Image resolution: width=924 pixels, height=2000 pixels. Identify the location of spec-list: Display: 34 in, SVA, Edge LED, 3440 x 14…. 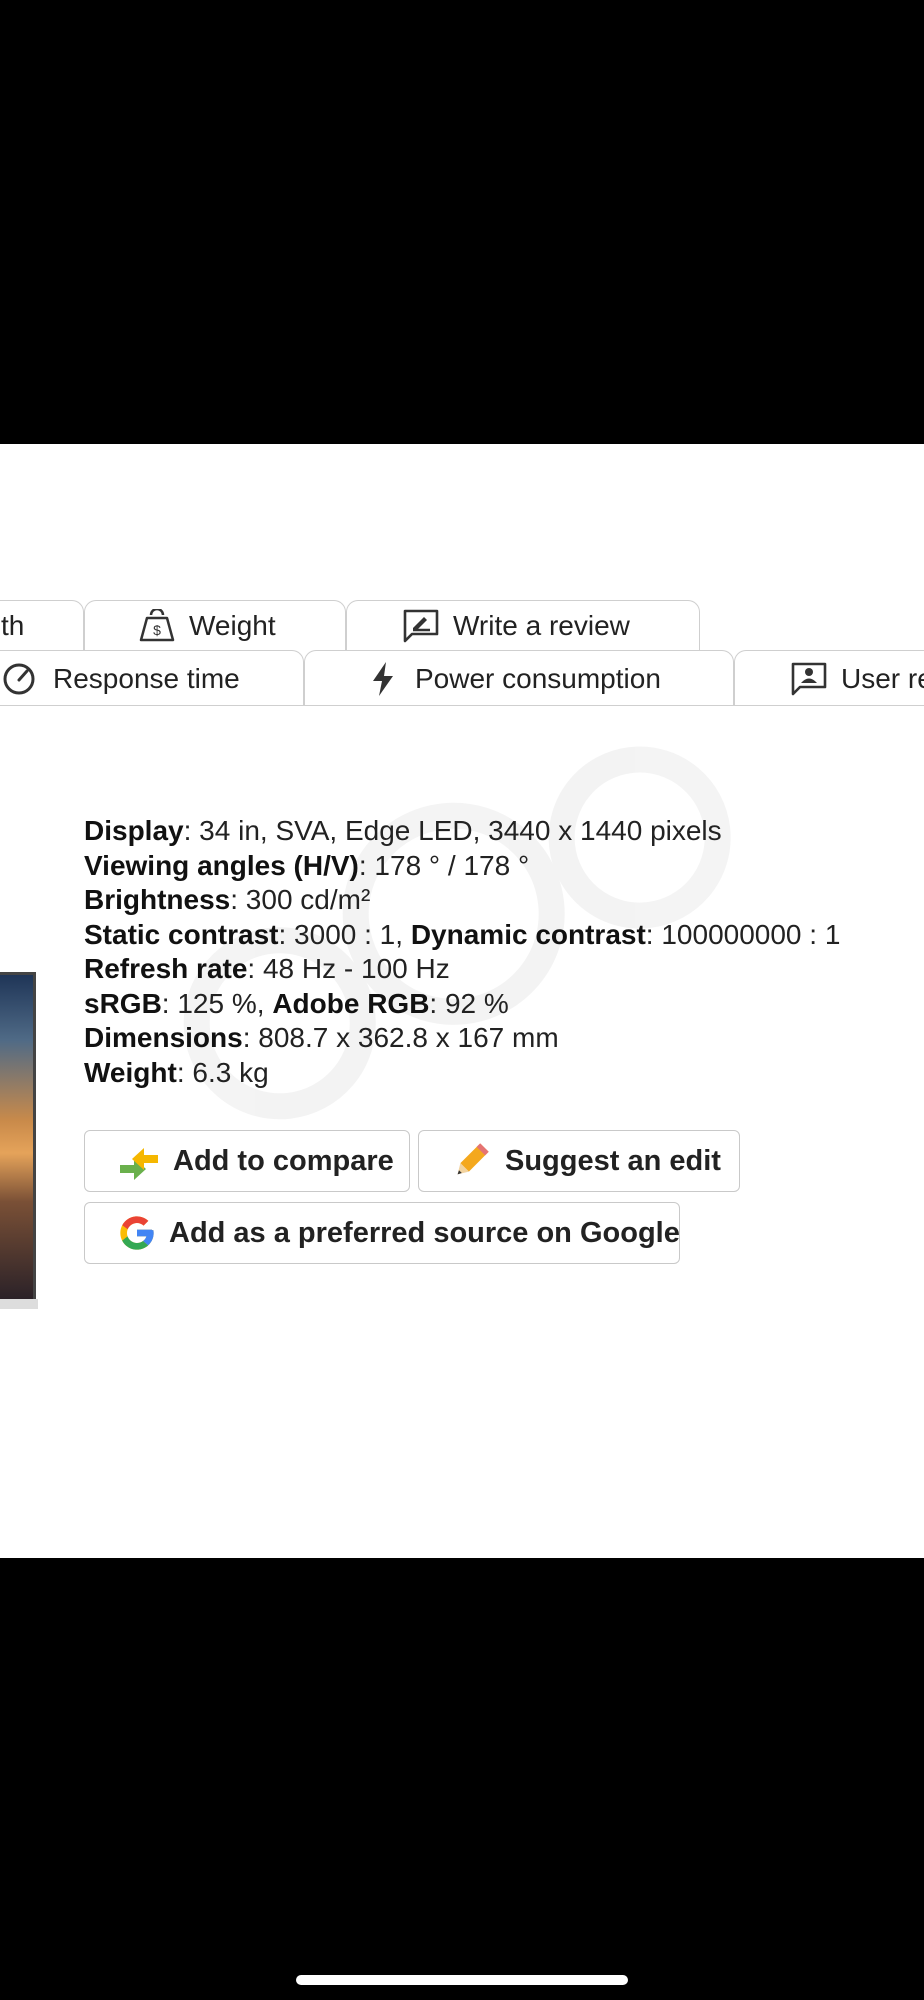
(462, 952).